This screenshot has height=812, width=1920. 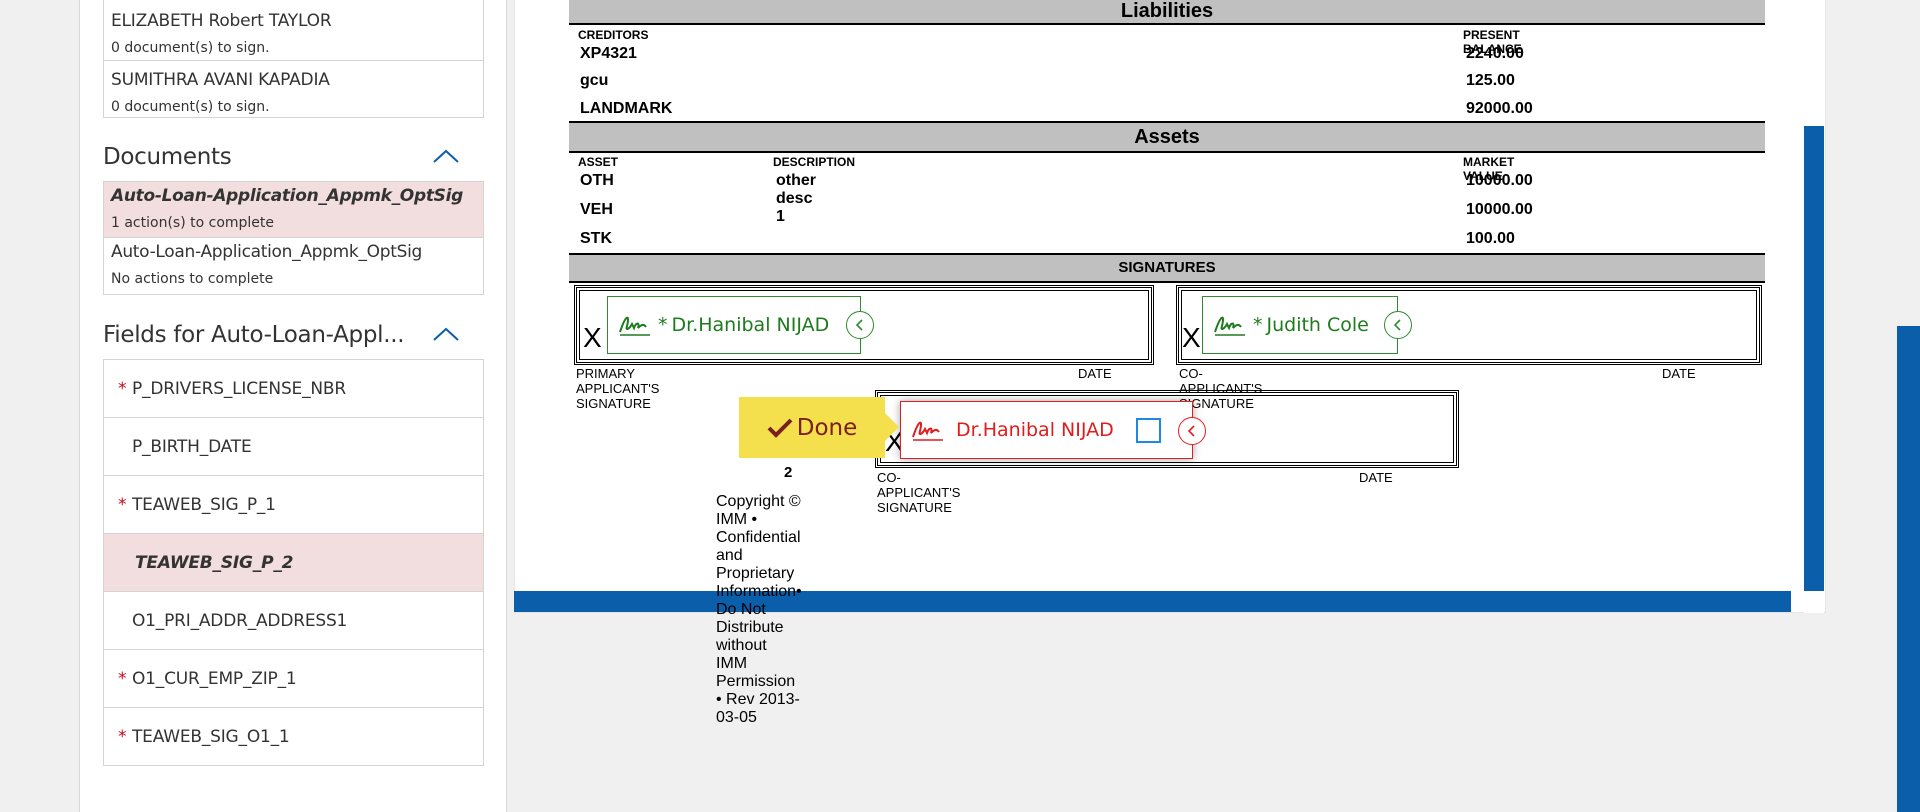 I want to click on creditors-label: CREDITORS, so click(x=613, y=35).